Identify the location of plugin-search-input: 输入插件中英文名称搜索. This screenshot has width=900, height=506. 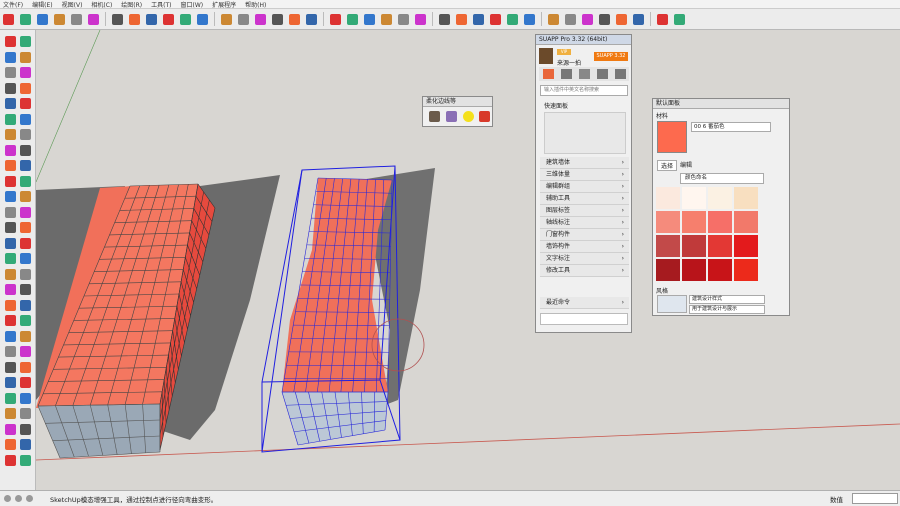
(584, 90).